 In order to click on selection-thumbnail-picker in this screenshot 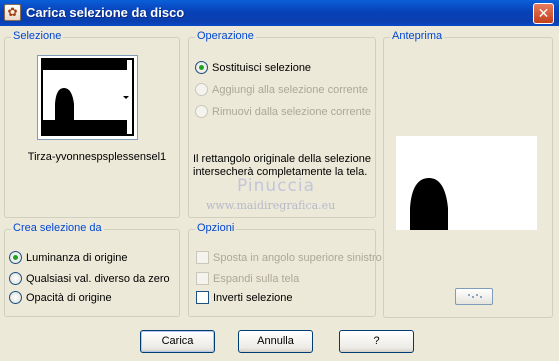, I will do `click(87, 97)`.